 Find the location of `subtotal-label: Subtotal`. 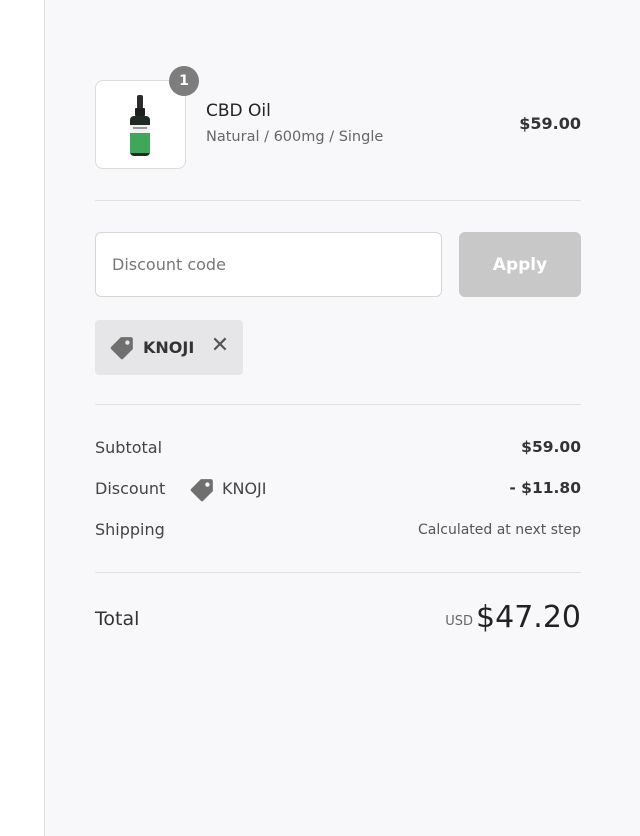

subtotal-label: Subtotal is located at coordinates (129, 447).